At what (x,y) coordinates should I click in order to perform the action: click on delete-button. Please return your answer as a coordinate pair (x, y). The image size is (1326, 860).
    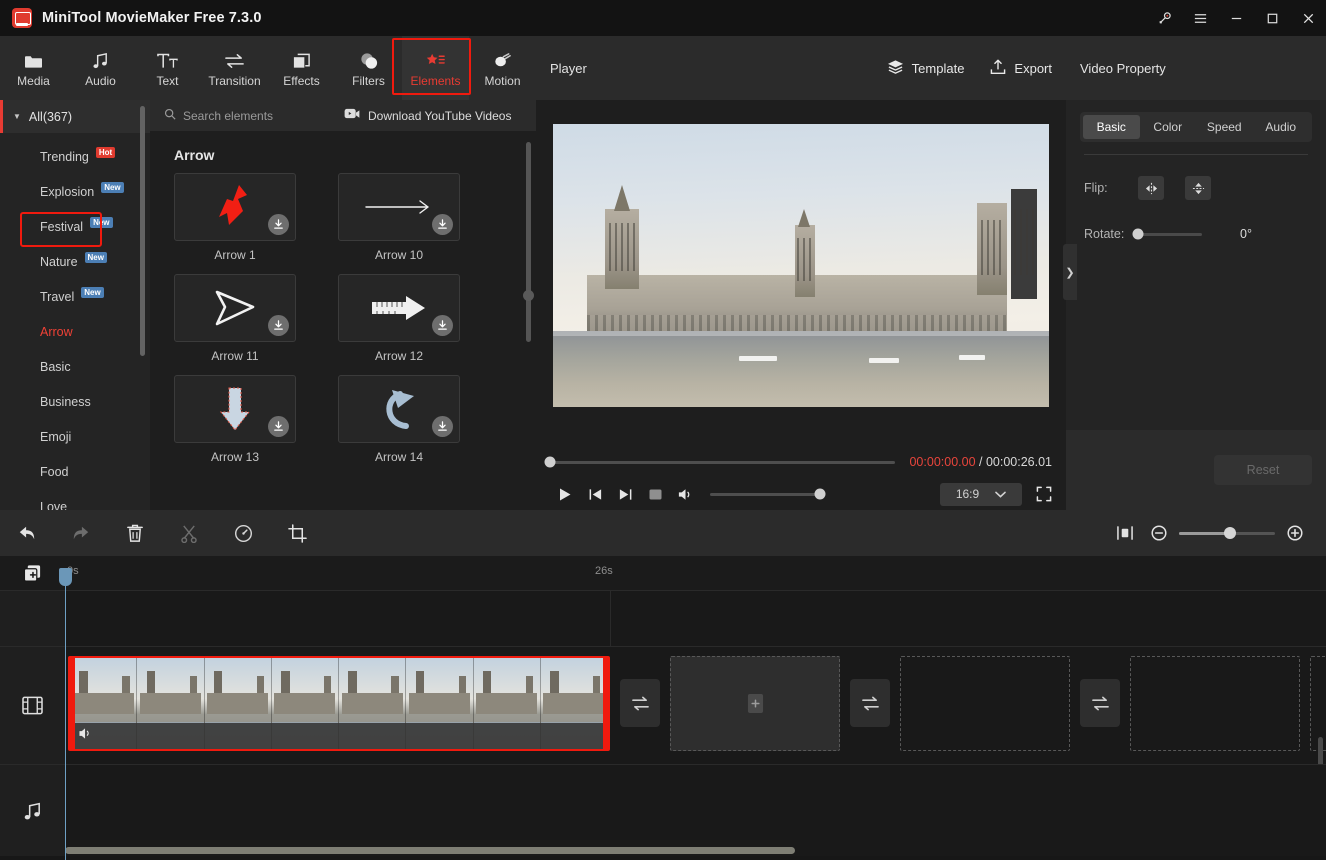
    Looking at the image, I should click on (135, 533).